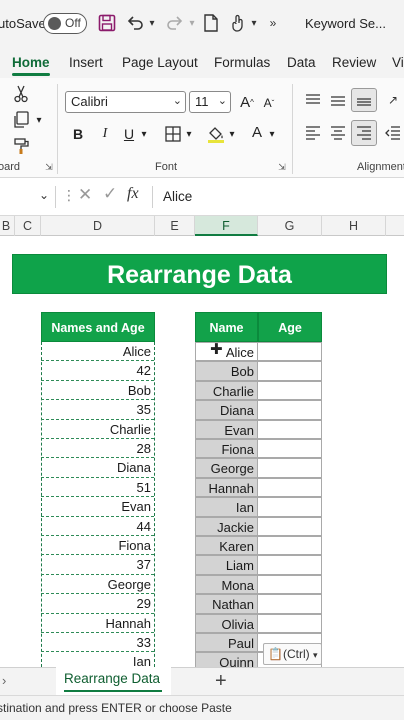 This screenshot has height=720, width=404. What do you see at coordinates (98, 226) in the screenshot?
I see `column-header-d: D` at bounding box center [98, 226].